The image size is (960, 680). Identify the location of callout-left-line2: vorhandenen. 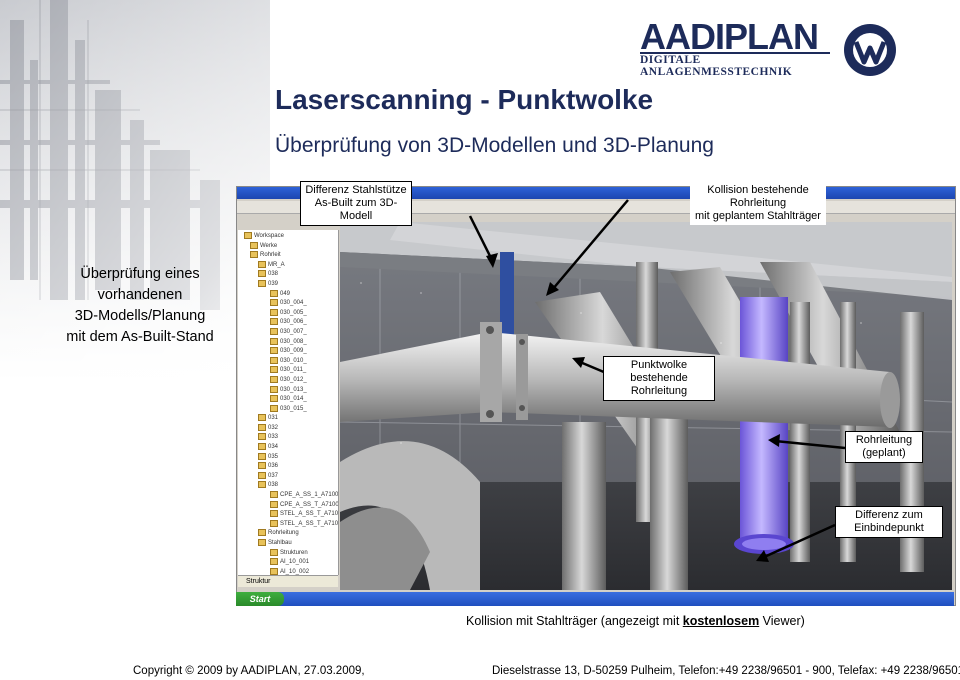
(140, 295).